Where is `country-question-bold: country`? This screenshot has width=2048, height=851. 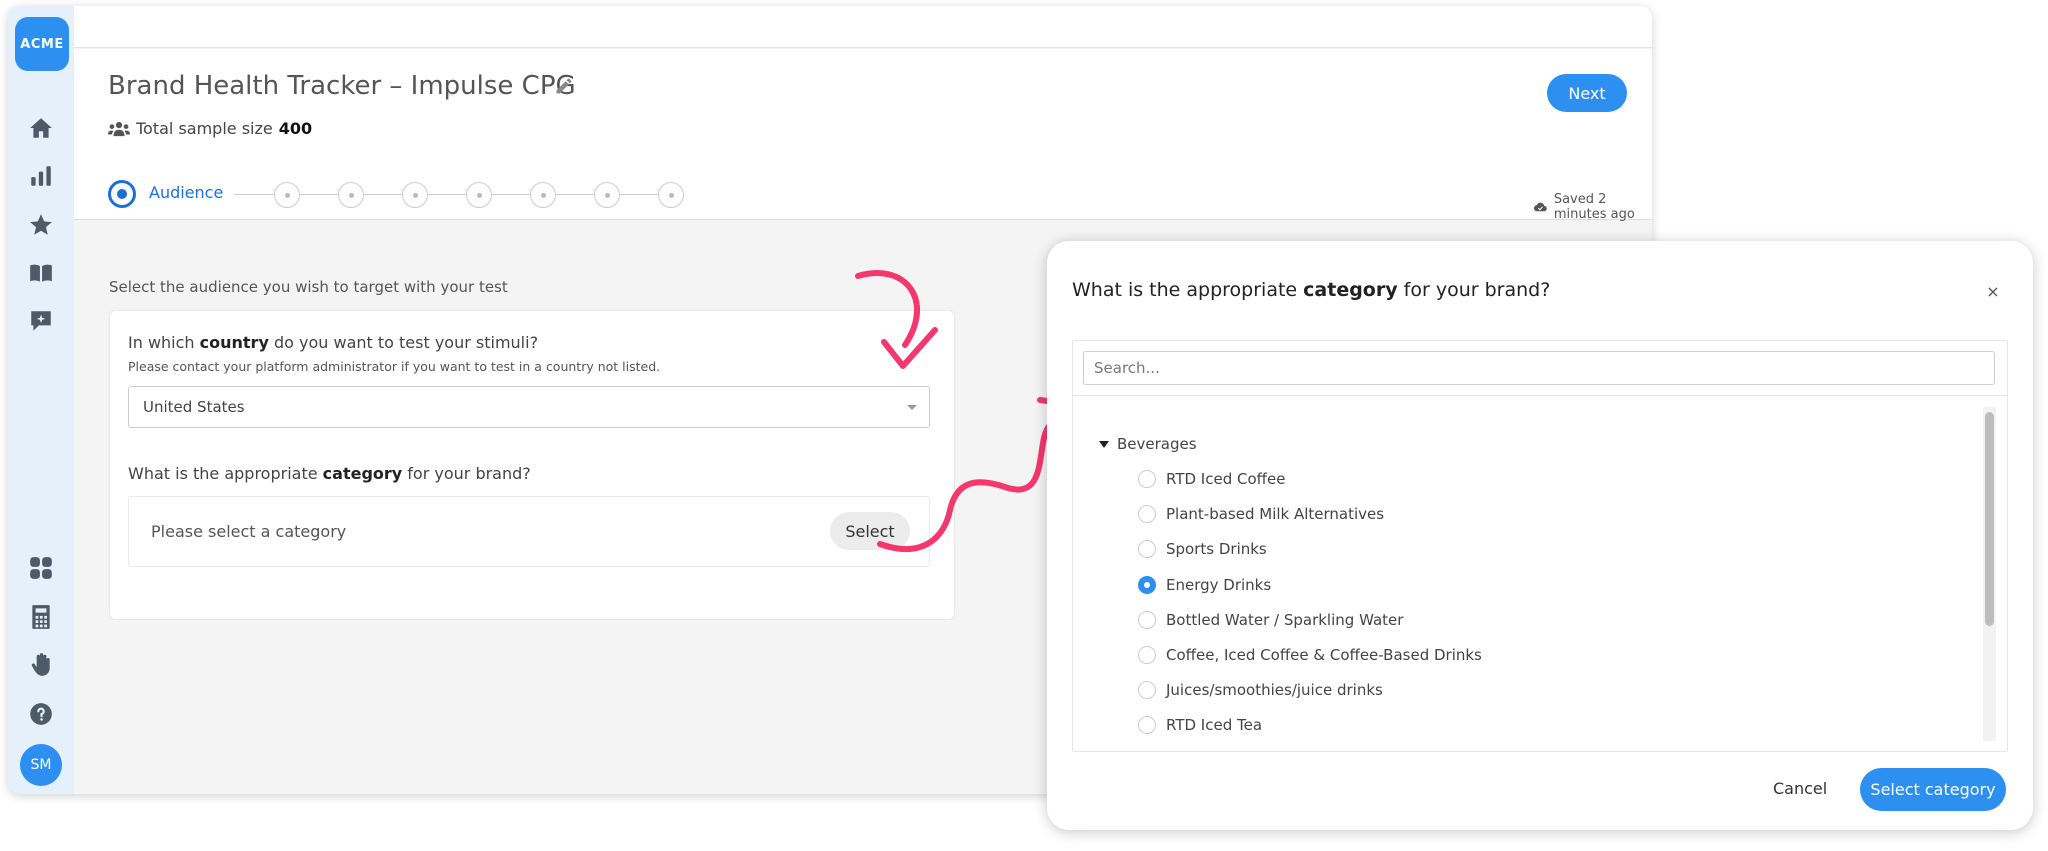 country-question-bold: country is located at coordinates (234, 342).